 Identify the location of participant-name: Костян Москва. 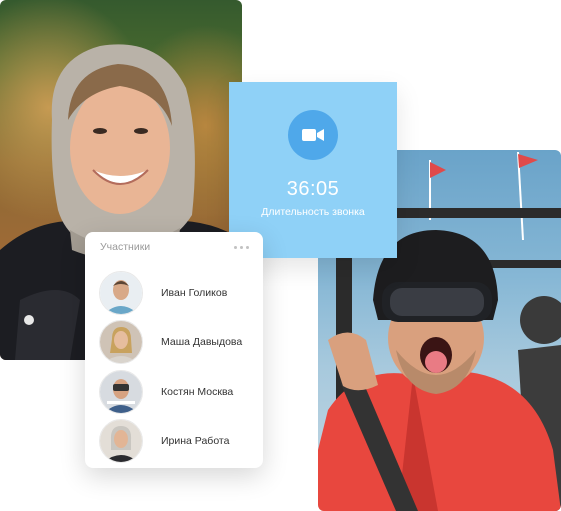
(197, 391).